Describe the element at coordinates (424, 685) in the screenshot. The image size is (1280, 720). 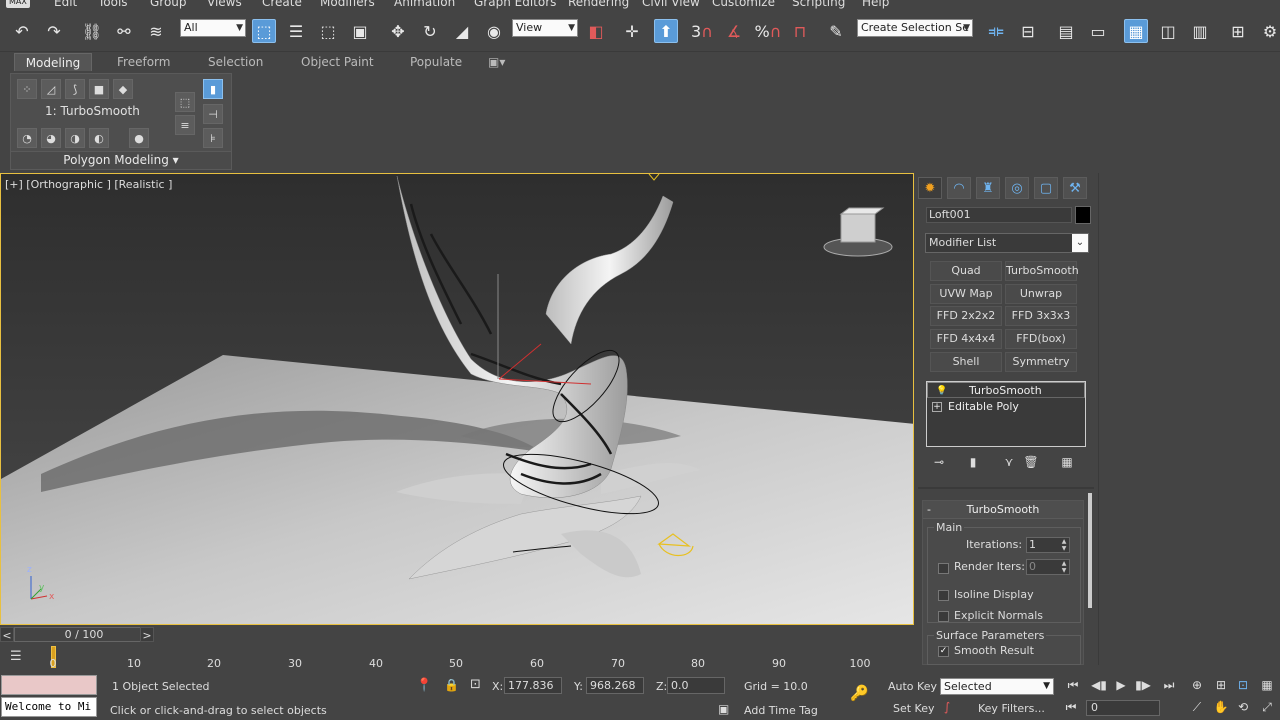
I see `isolate-selection-icon: 📍` at that location.